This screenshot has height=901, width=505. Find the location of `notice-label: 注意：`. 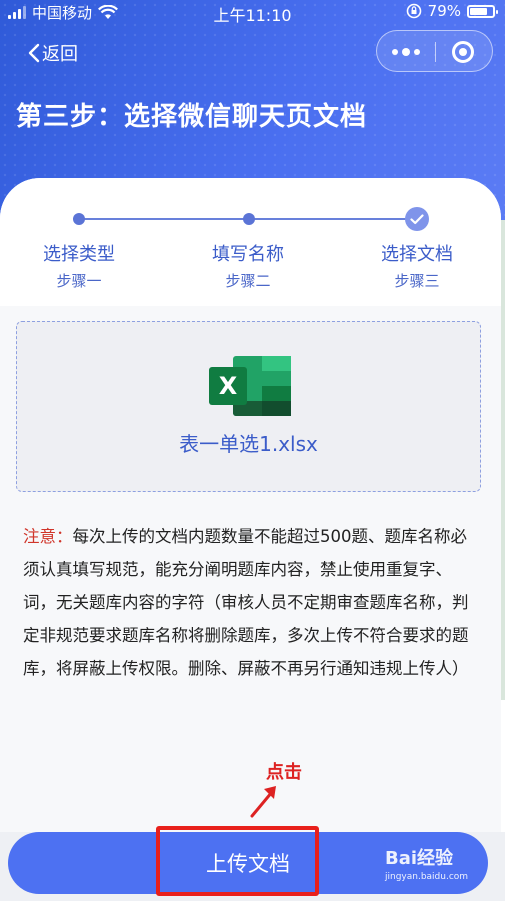

notice-label: 注意： is located at coordinates (48, 536).